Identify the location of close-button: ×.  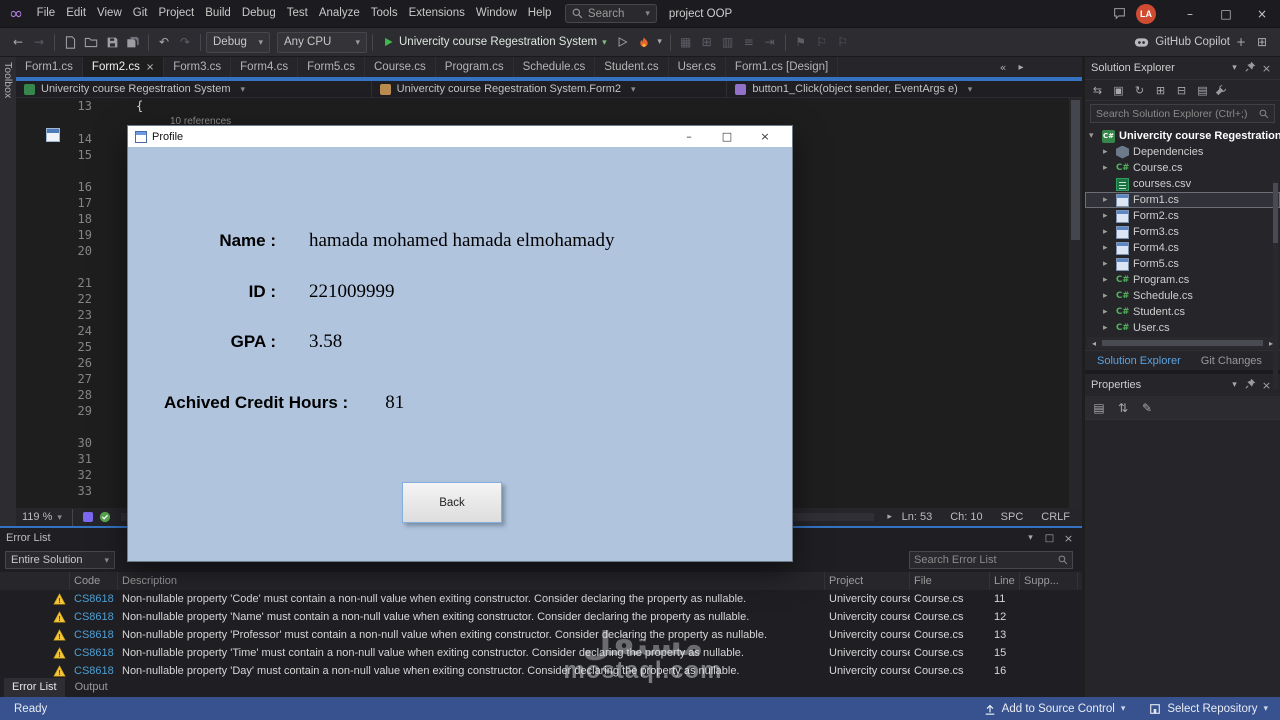
(1262, 14).